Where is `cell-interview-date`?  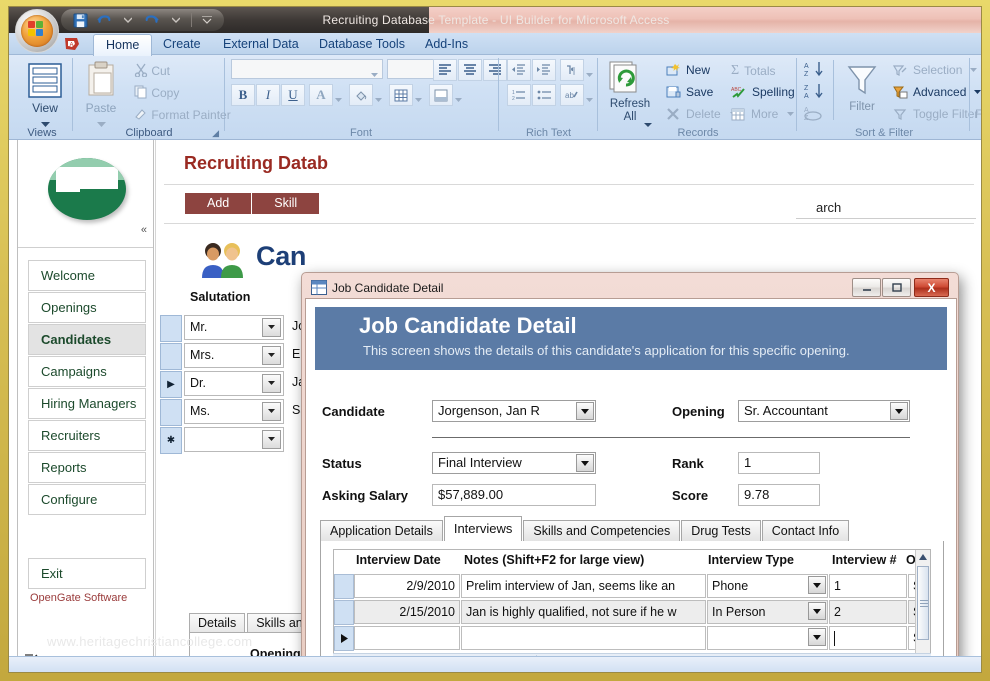 cell-interview-date is located at coordinates (407, 638).